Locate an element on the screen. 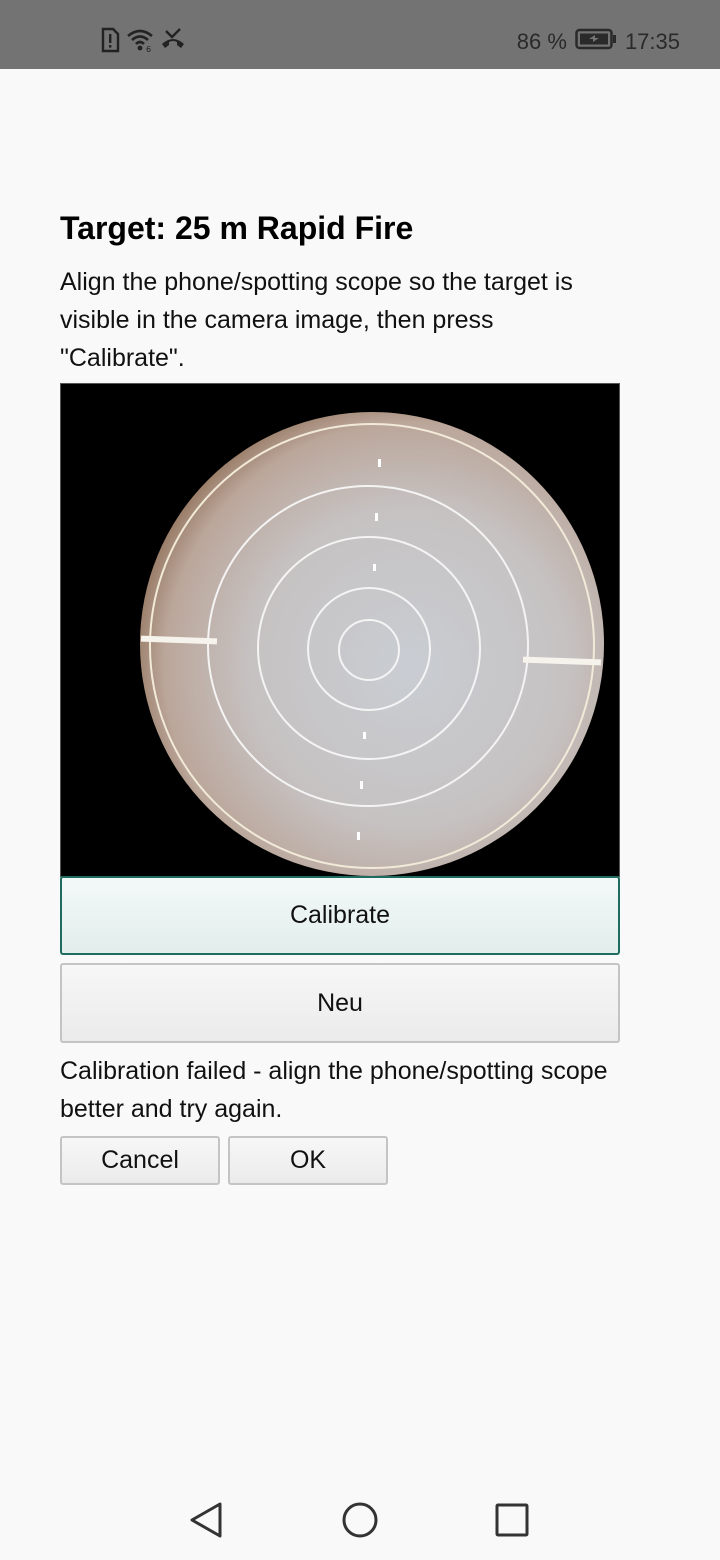  missed-call-icon is located at coordinates (173, 42).